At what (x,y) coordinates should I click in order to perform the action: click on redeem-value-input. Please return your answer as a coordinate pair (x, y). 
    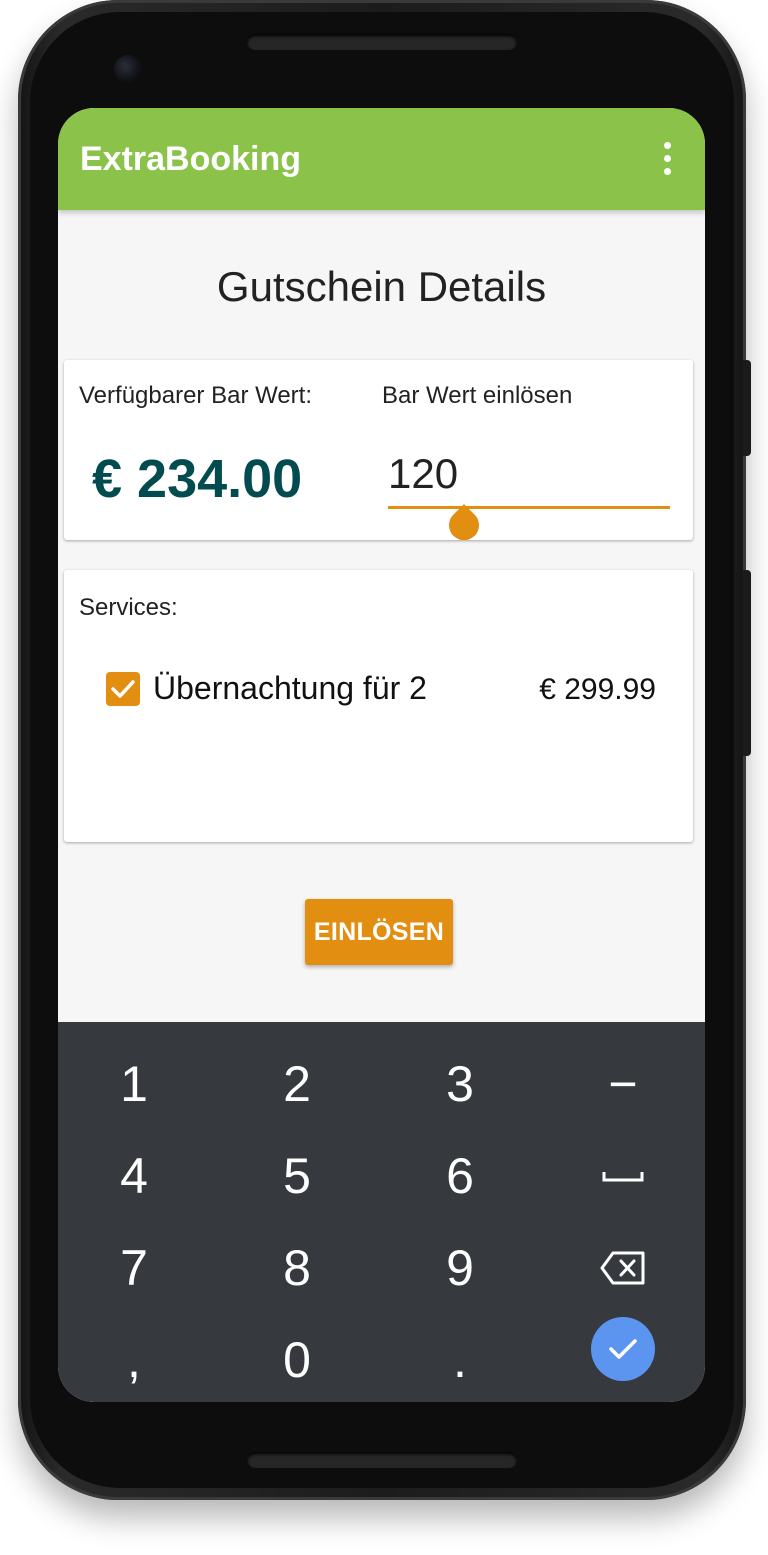
    Looking at the image, I should click on (529, 475).